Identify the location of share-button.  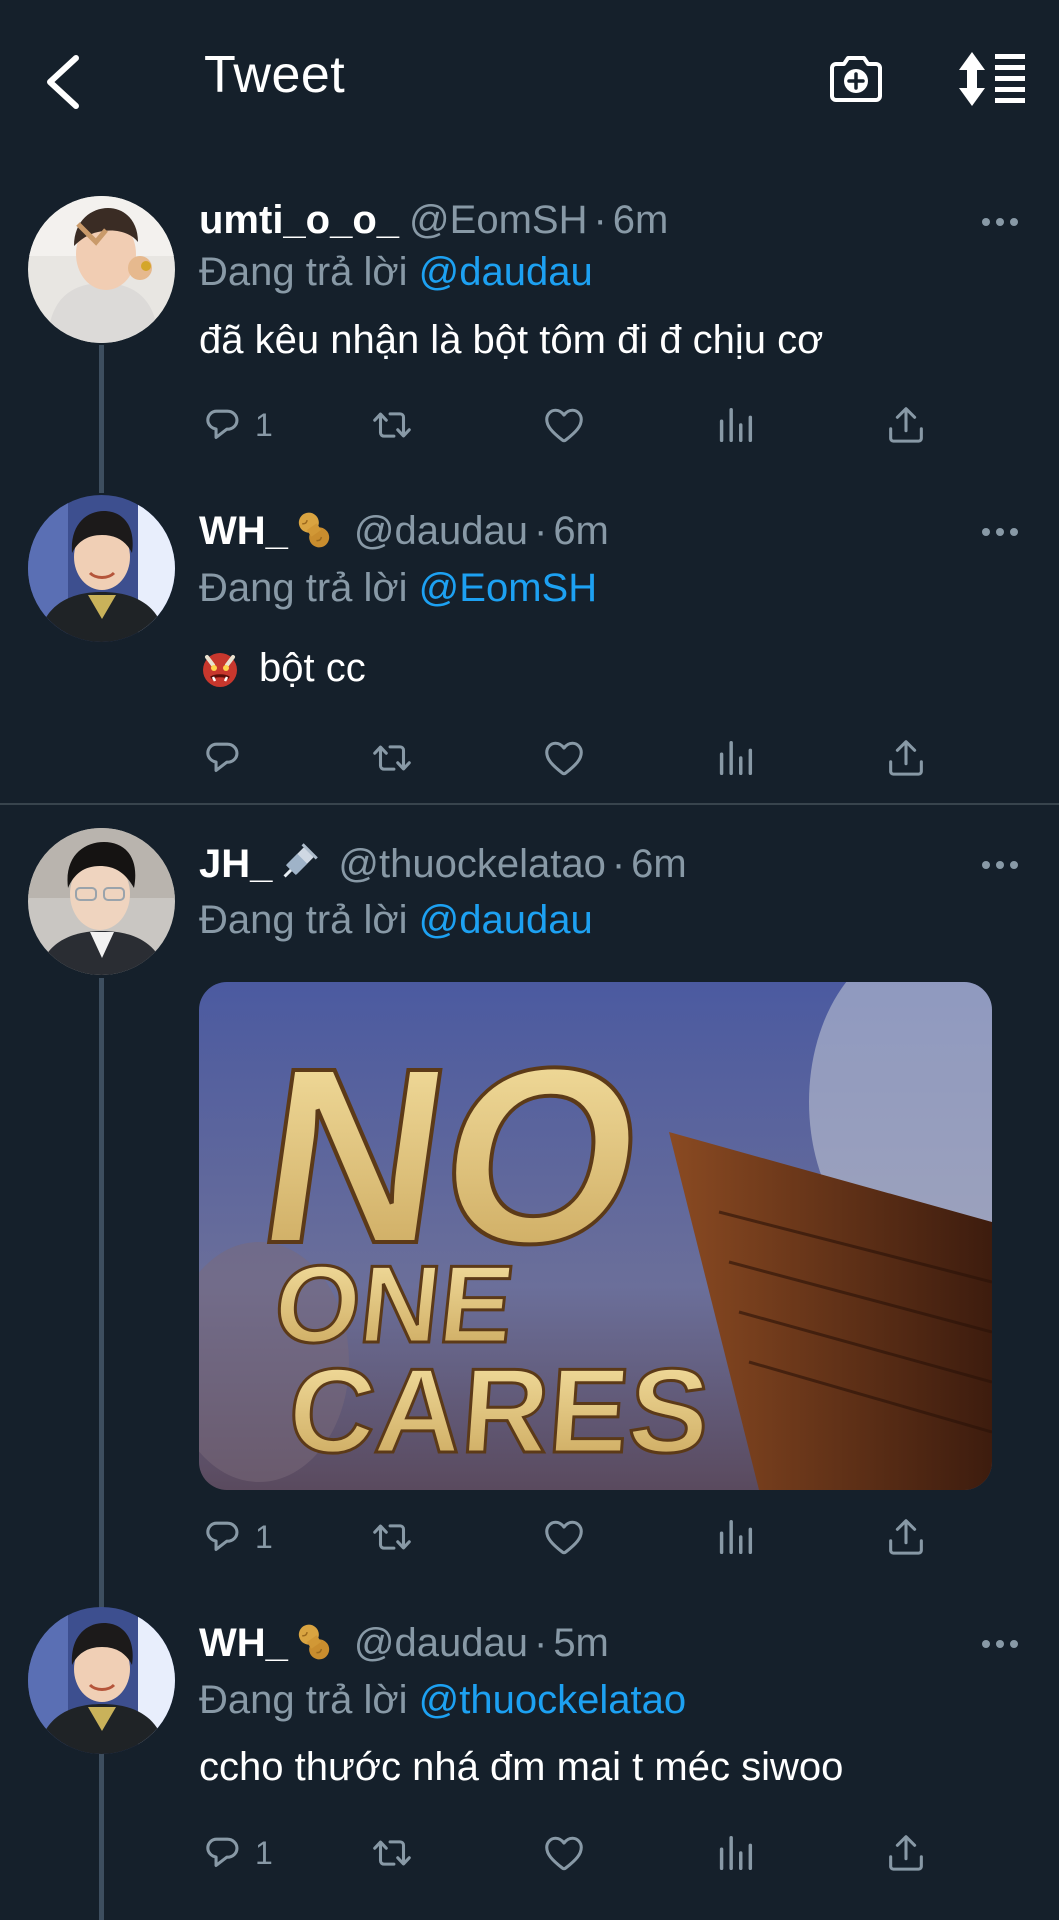
(906, 1853).